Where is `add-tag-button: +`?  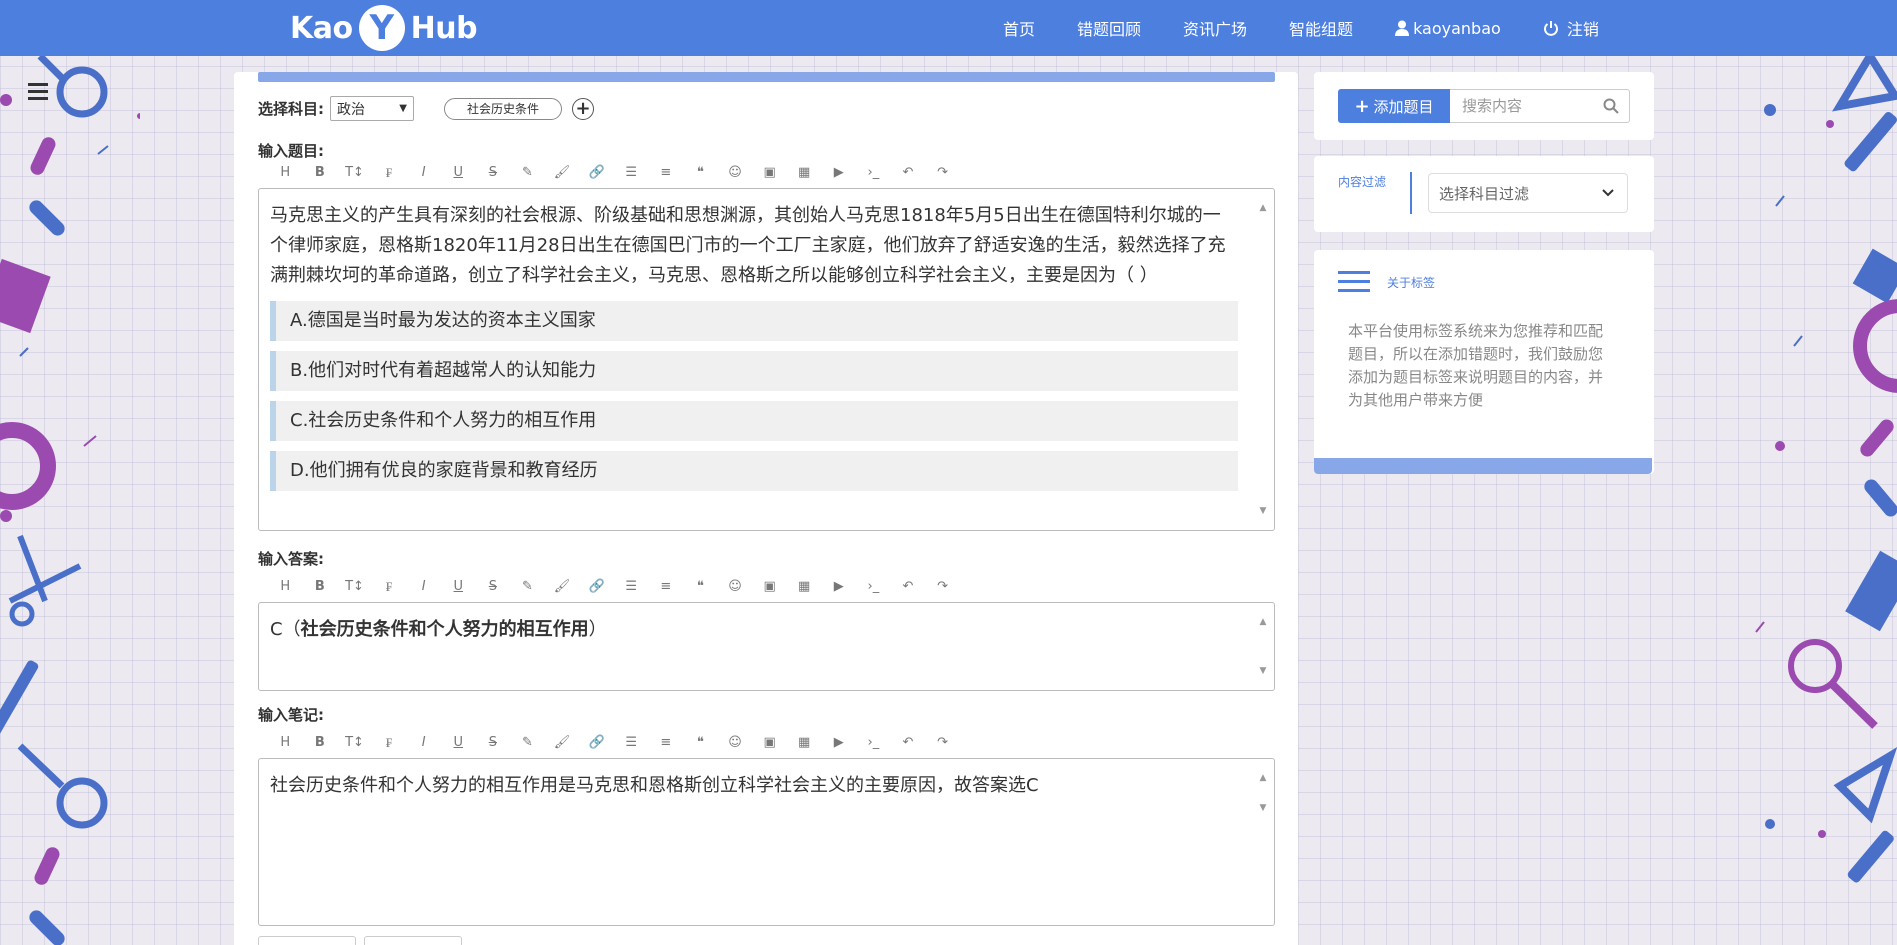
add-tag-button: + is located at coordinates (583, 108).